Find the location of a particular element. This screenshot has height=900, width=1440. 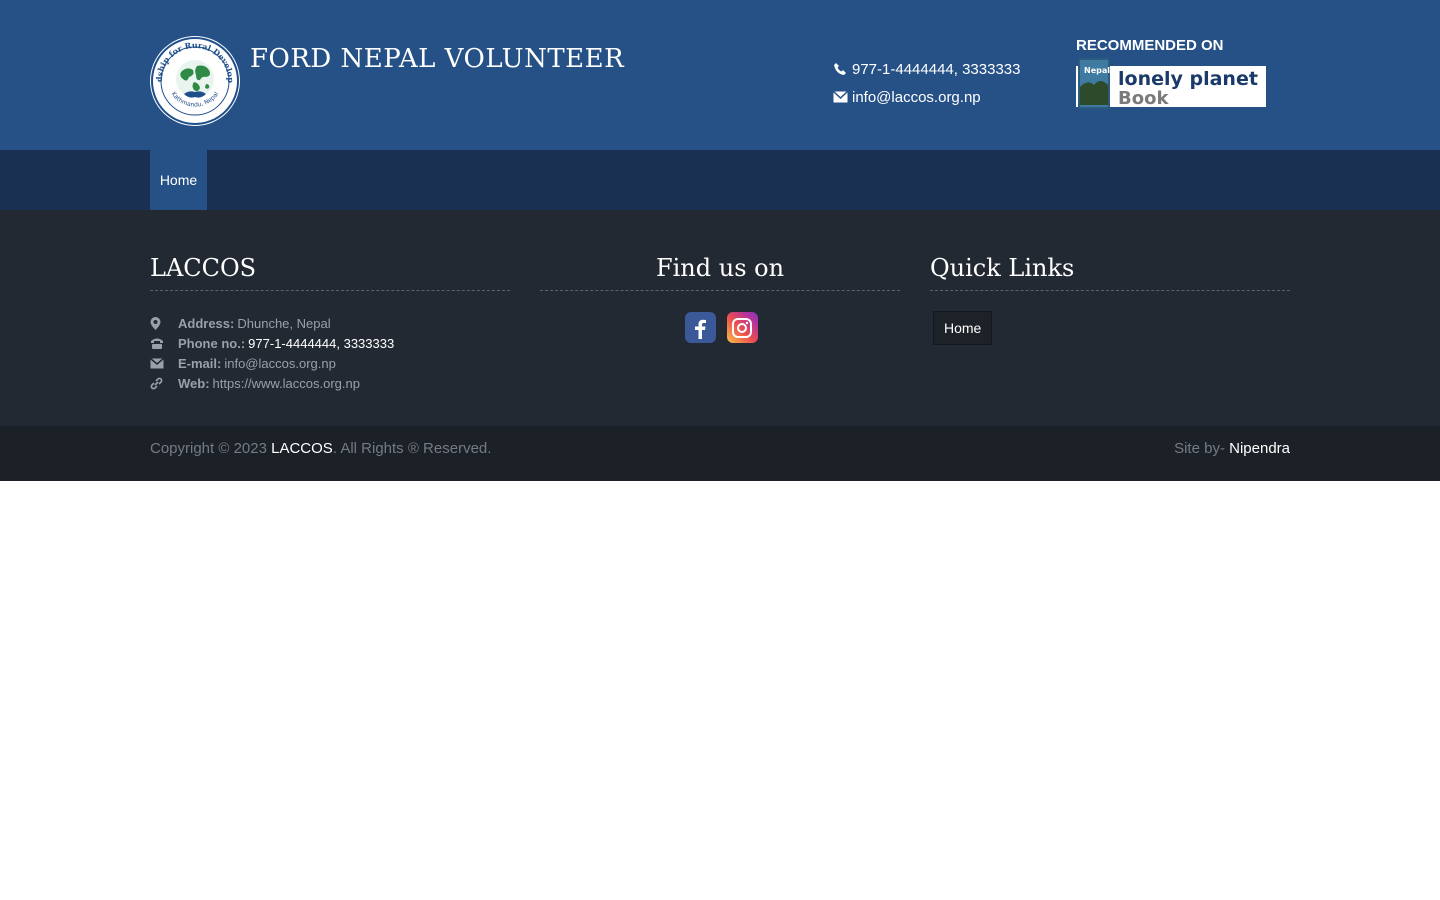

copyright-prefix: Copyright © 2023 is located at coordinates (208, 448).